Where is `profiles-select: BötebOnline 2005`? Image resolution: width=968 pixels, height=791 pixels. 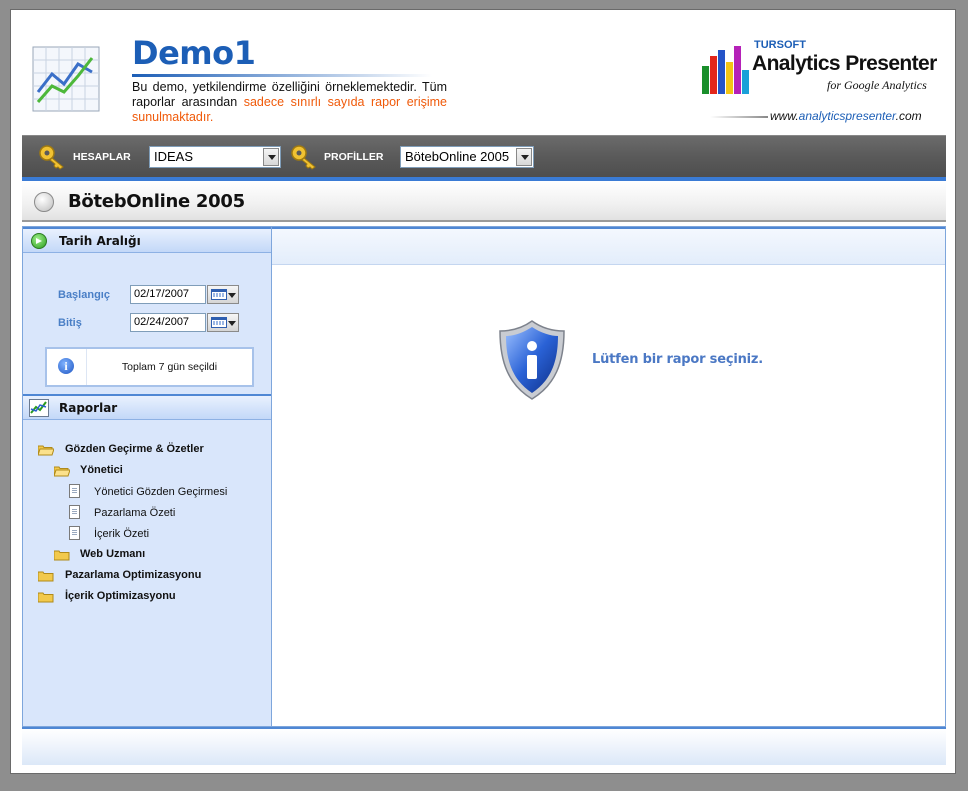
profiles-select: BötebOnline 2005 is located at coordinates (467, 157).